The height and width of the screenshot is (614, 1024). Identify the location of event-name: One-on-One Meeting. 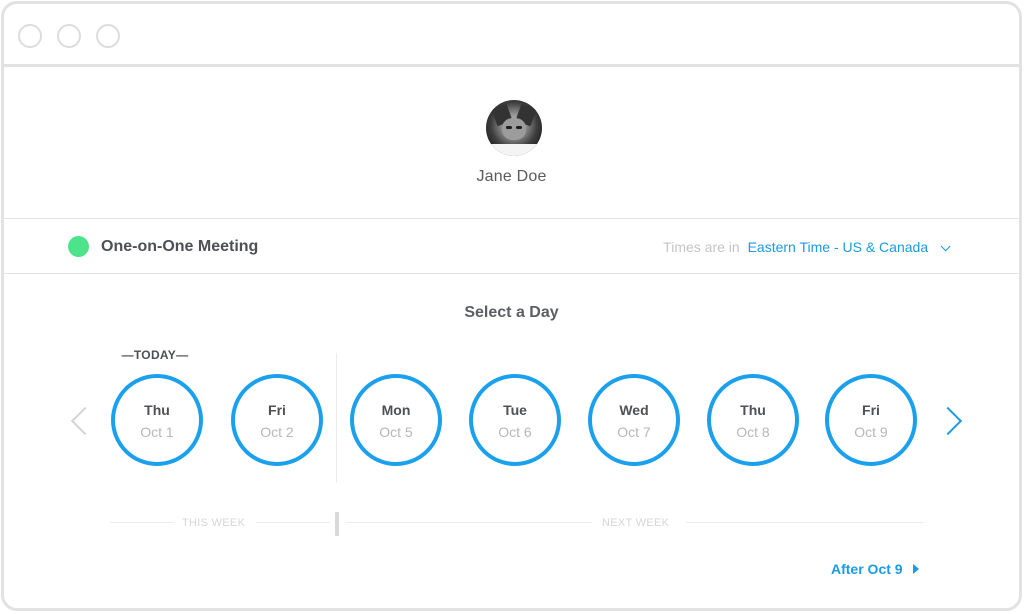
(180, 246).